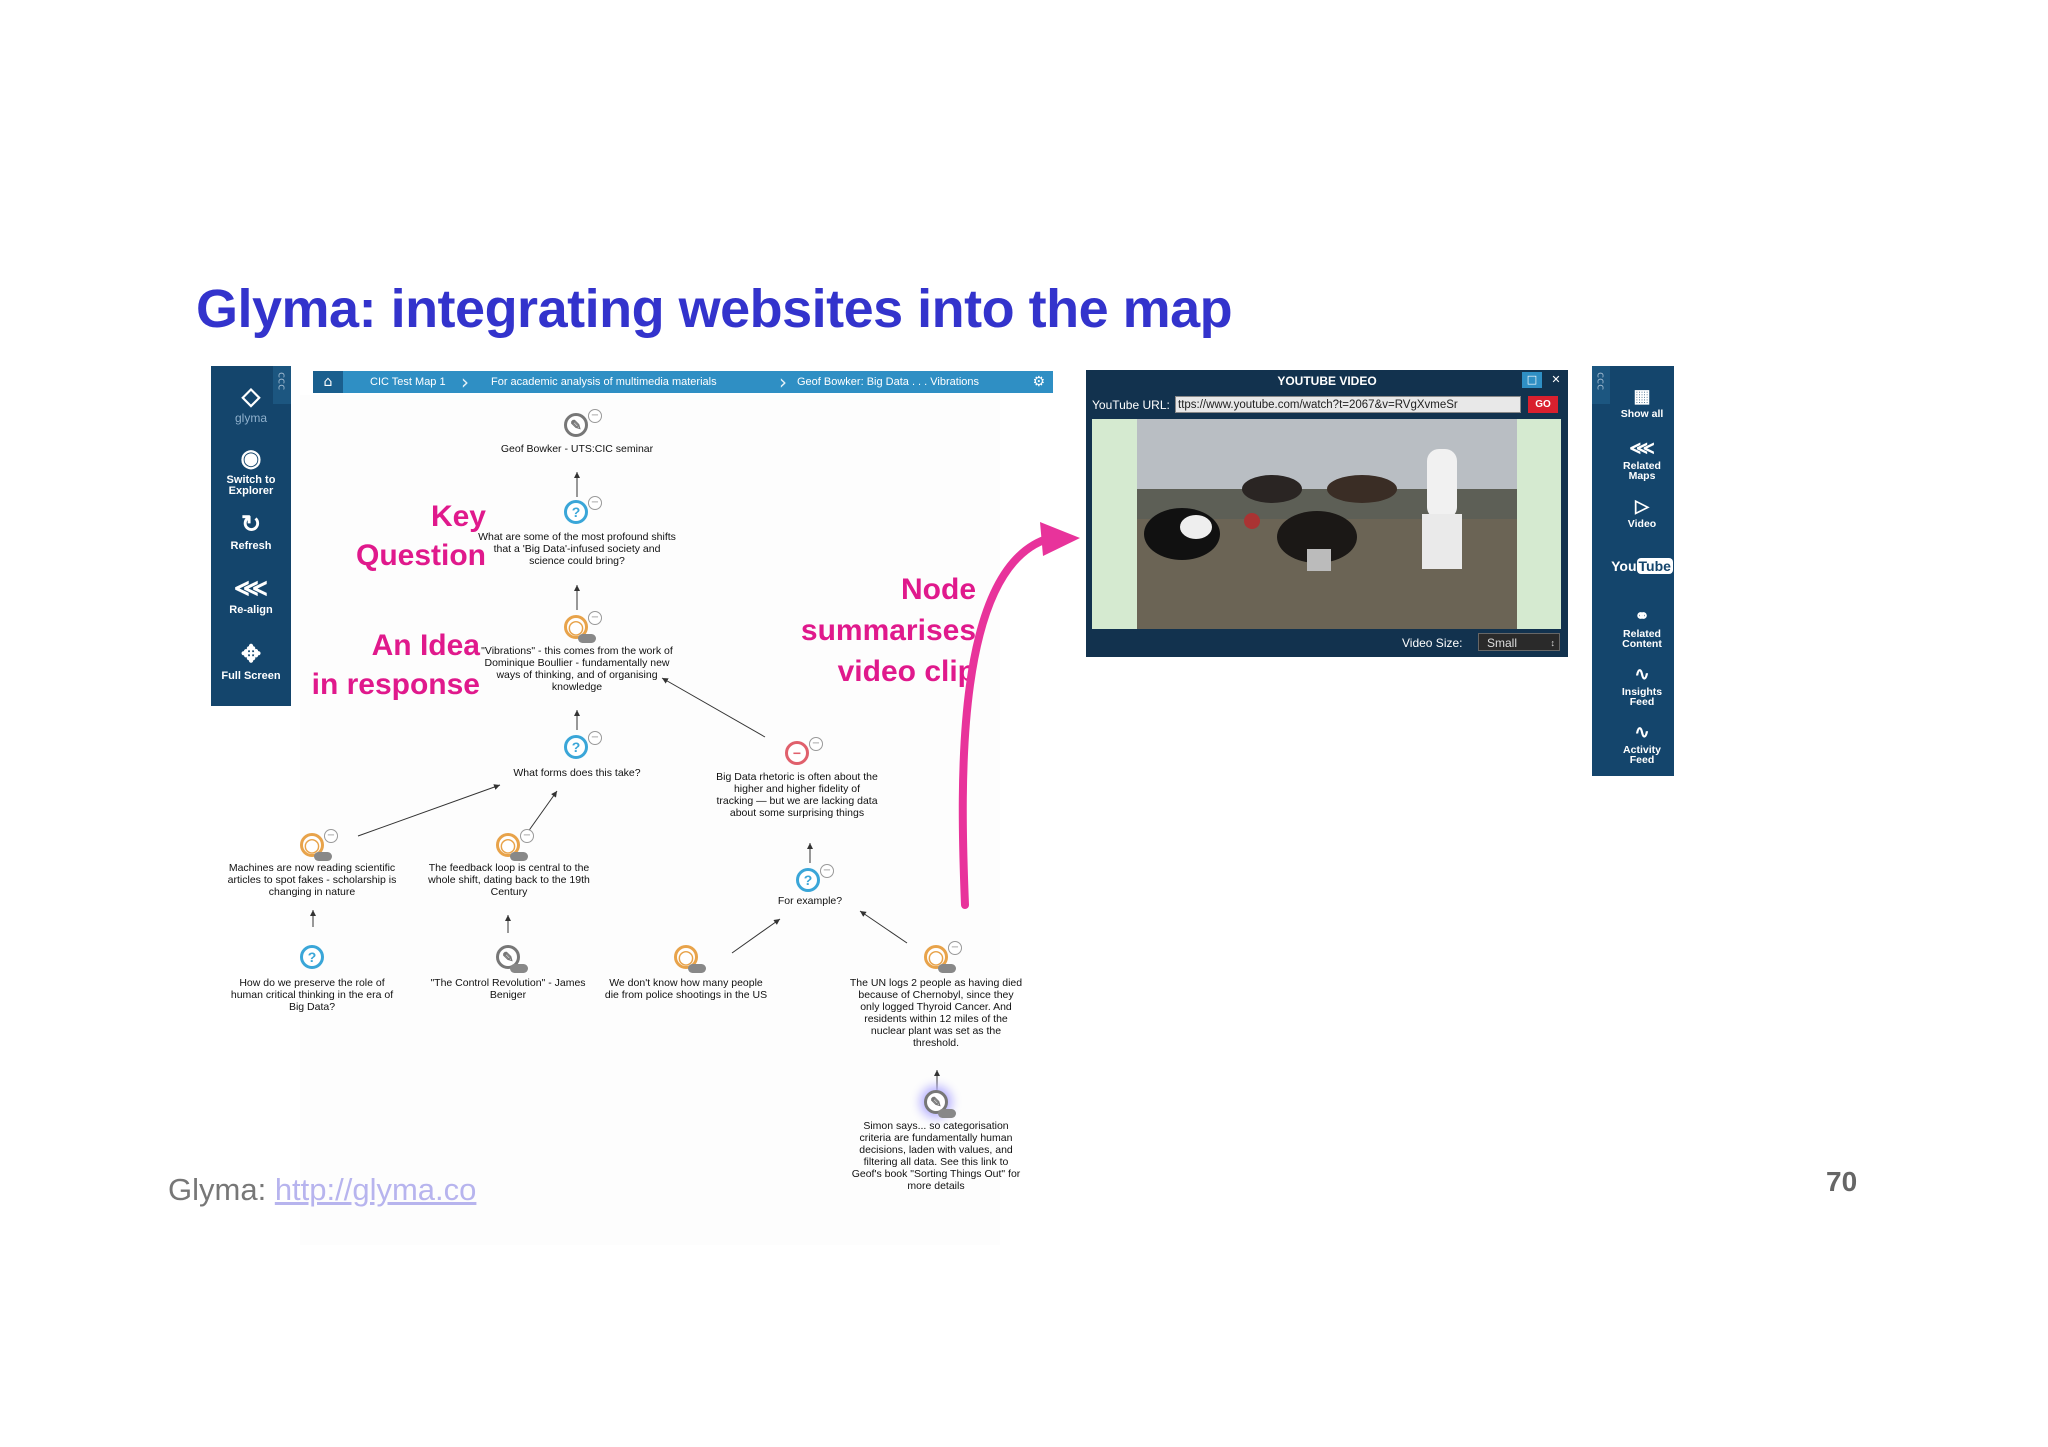 The width and height of the screenshot is (2048, 1447). Describe the element at coordinates (1532, 380) in the screenshot. I see `popout-icon: □` at that location.